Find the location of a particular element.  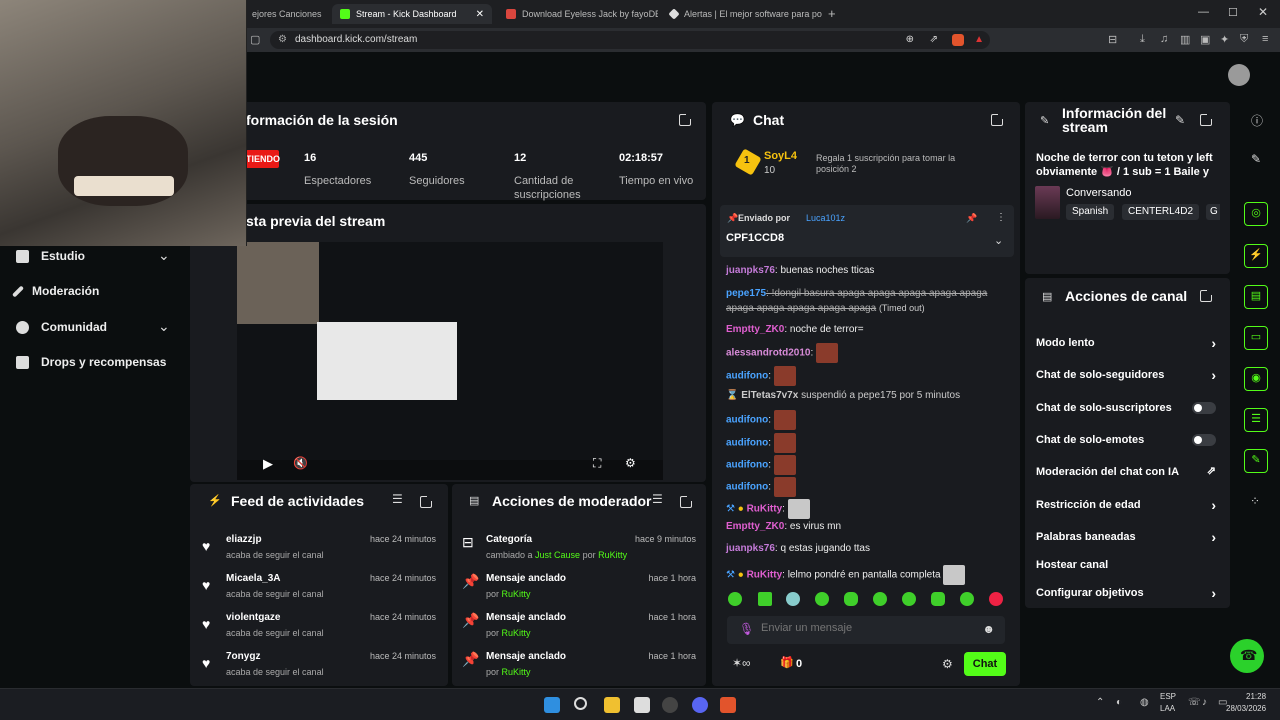

menu-icon: ≡ is located at coordinates (1265, 39).